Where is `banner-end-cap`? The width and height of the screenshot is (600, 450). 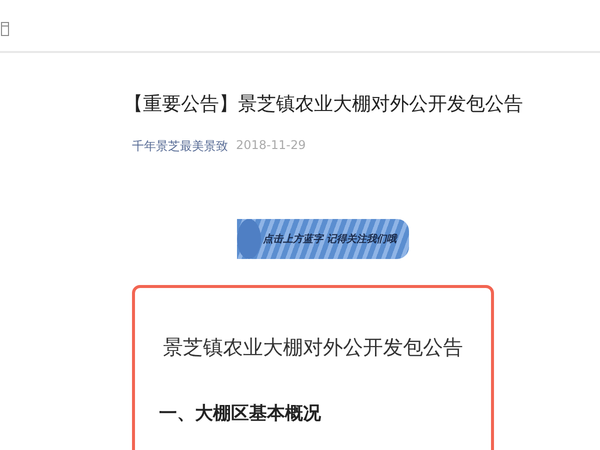 banner-end-cap is located at coordinates (249, 238).